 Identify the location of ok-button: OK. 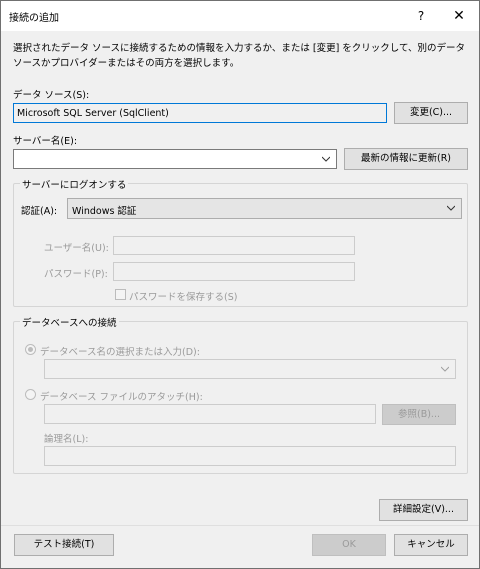
(349, 545).